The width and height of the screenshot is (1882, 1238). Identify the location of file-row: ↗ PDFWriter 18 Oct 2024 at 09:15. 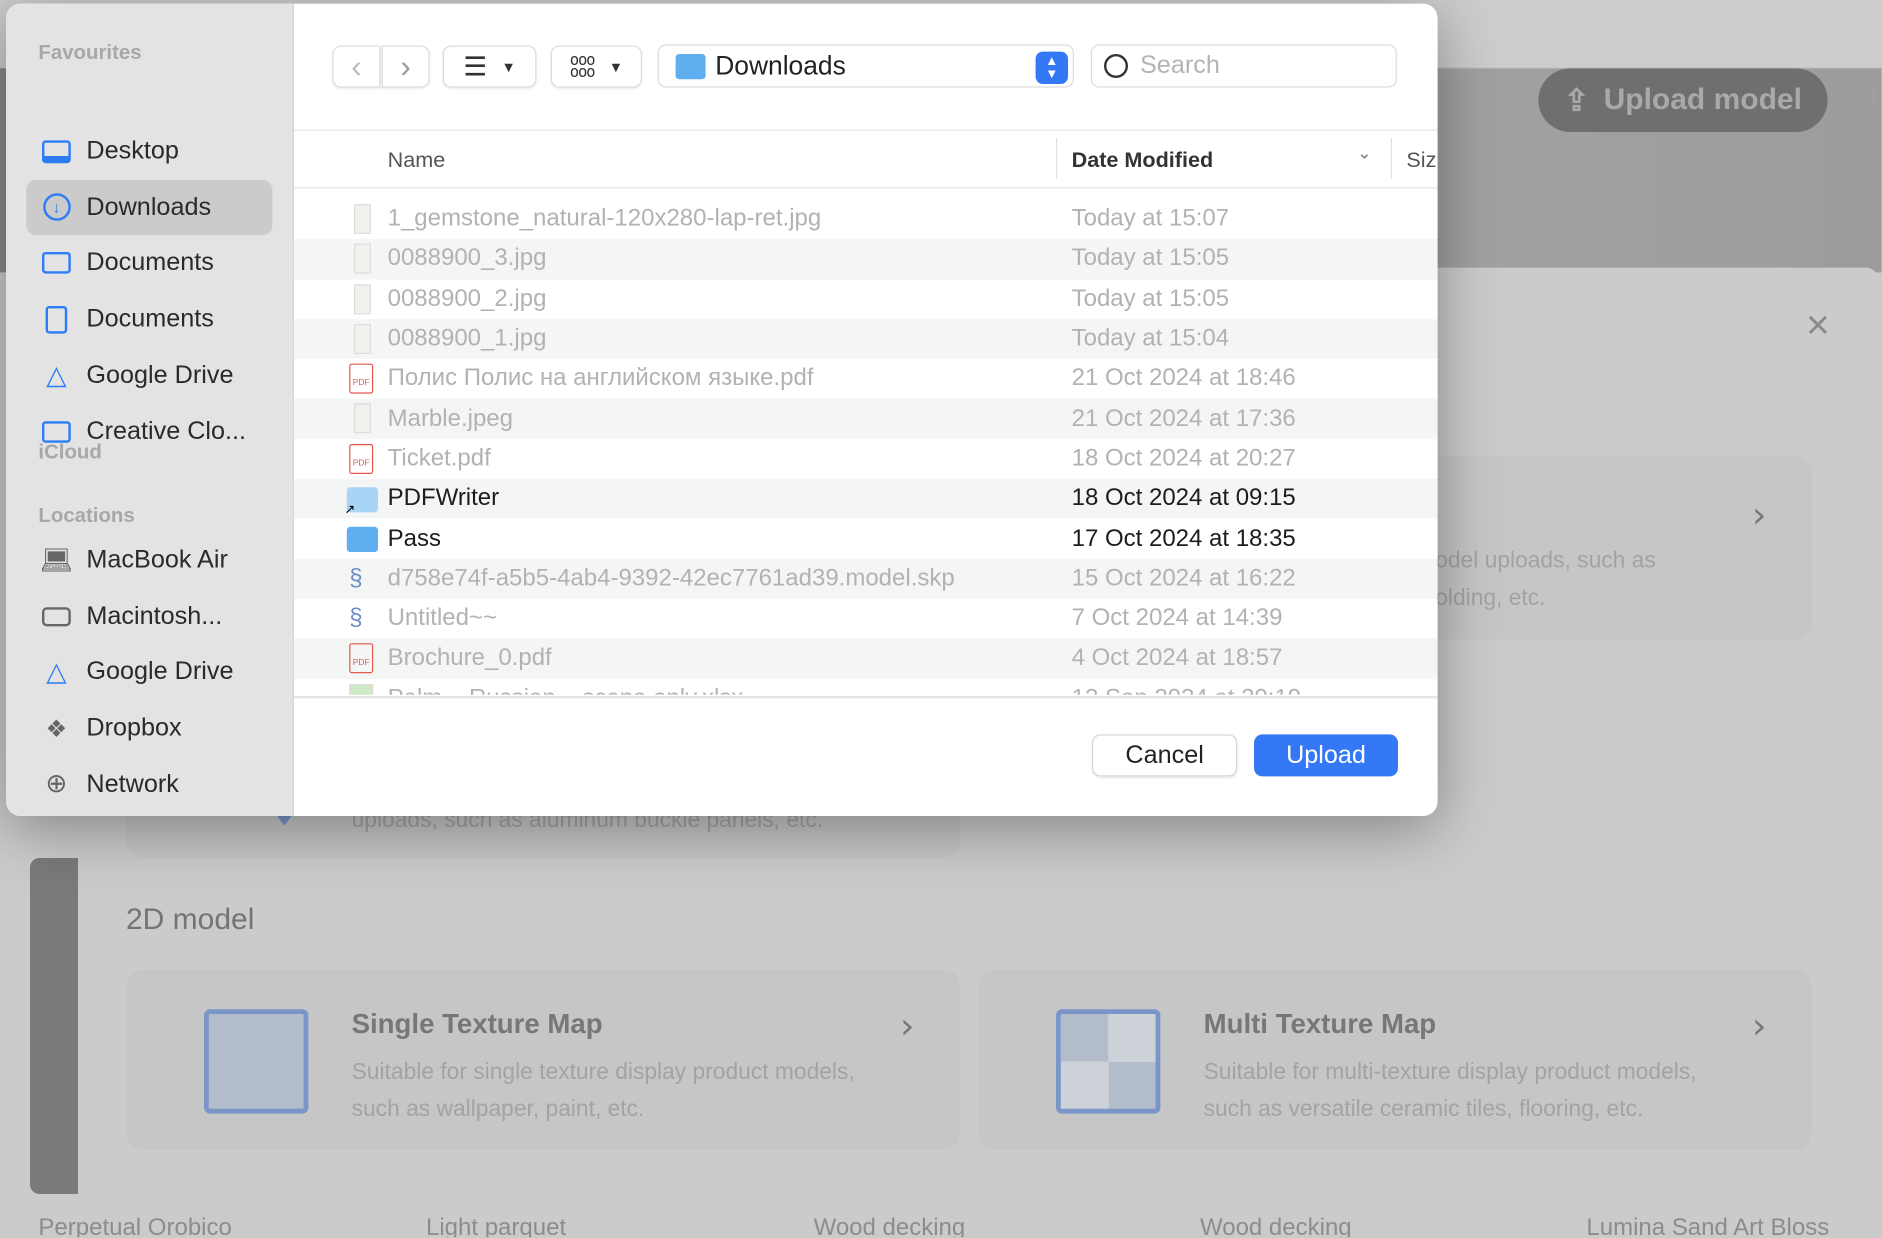
(866, 498).